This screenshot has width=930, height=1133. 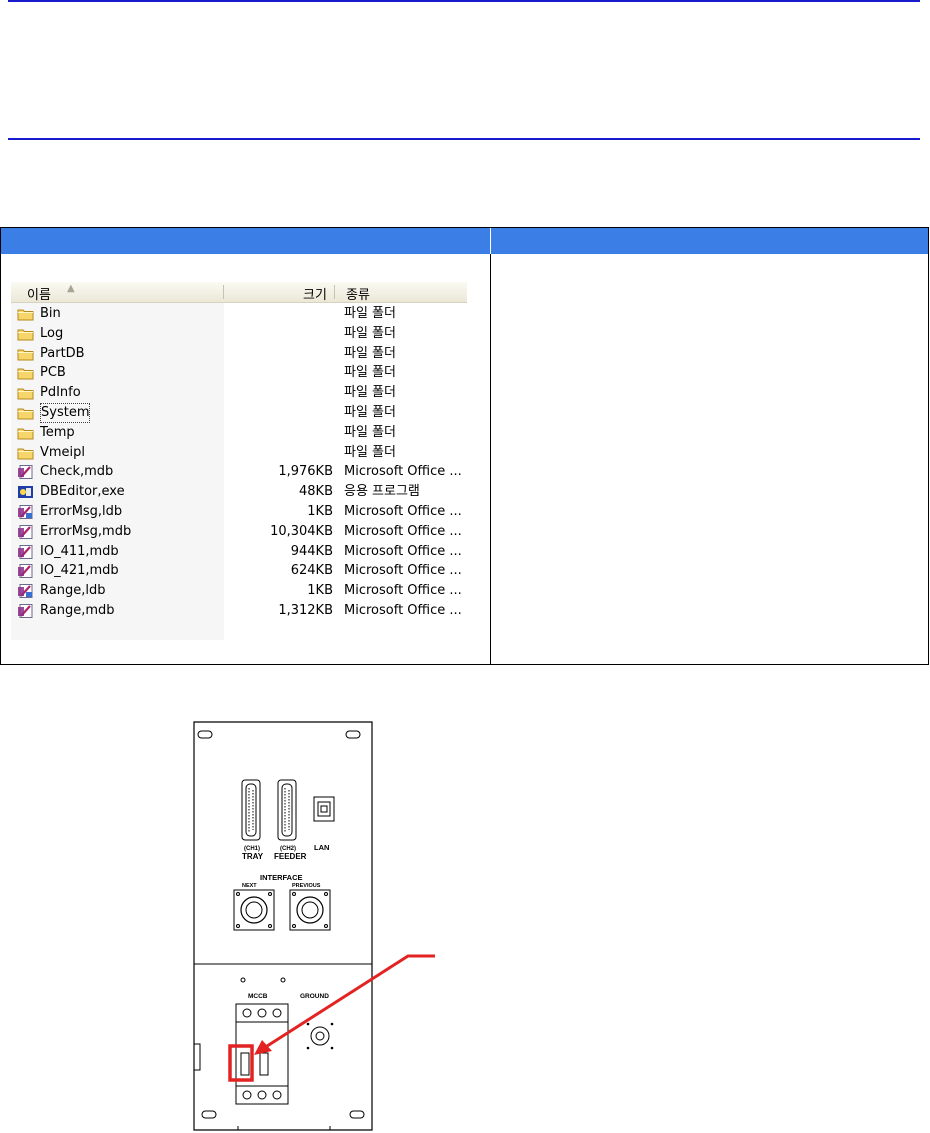 I want to click on column-header-size: 크기, so click(x=315, y=293).